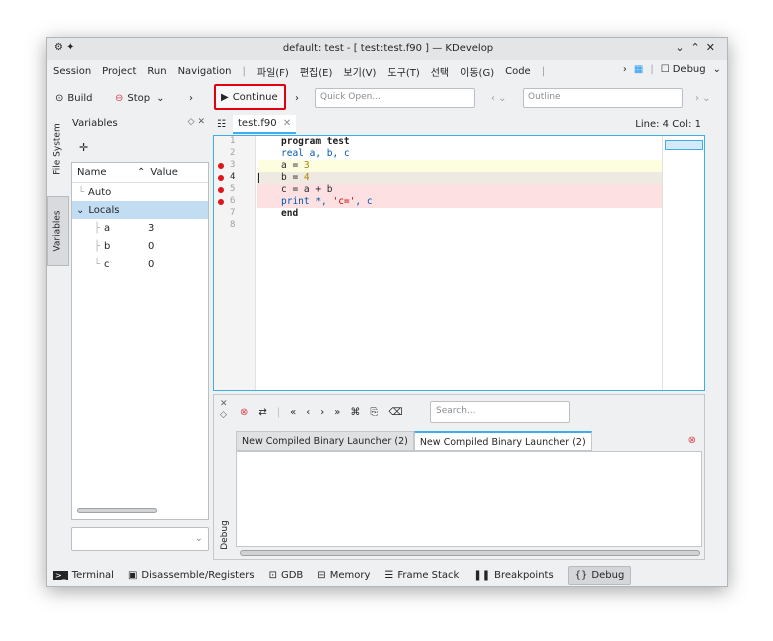  Describe the element at coordinates (513, 575) in the screenshot. I see `toolview-breakpoints: ❚❚ Breakpoints` at that location.